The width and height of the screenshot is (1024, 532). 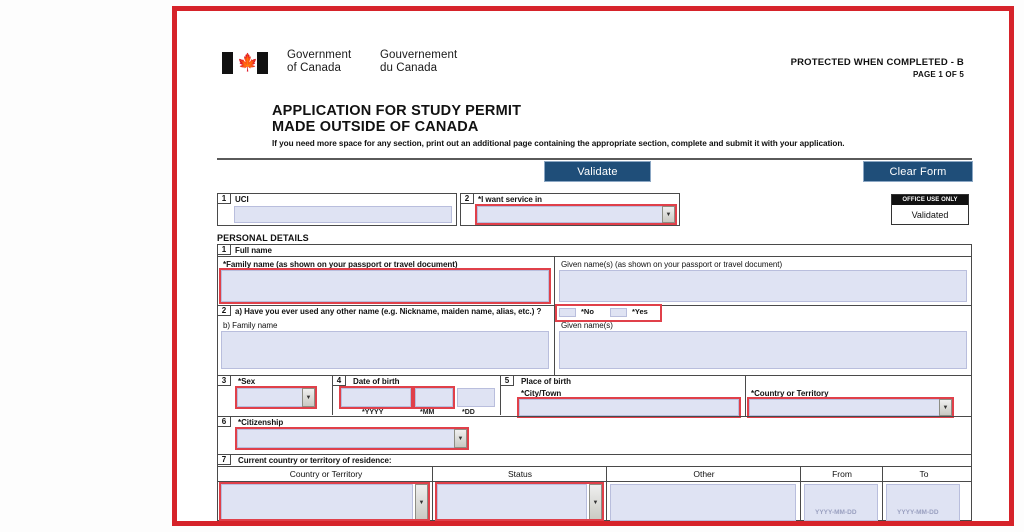 I want to click on validate-button: Validate, so click(x=597, y=171).